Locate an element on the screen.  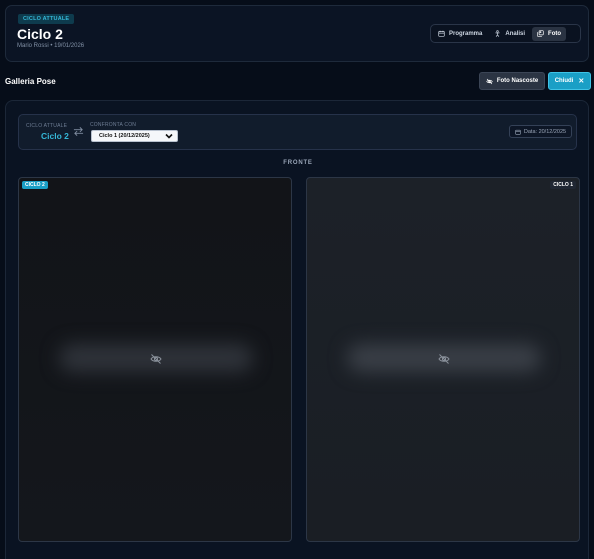
date-chip: Data: 20/12/2025 is located at coordinates (540, 131).